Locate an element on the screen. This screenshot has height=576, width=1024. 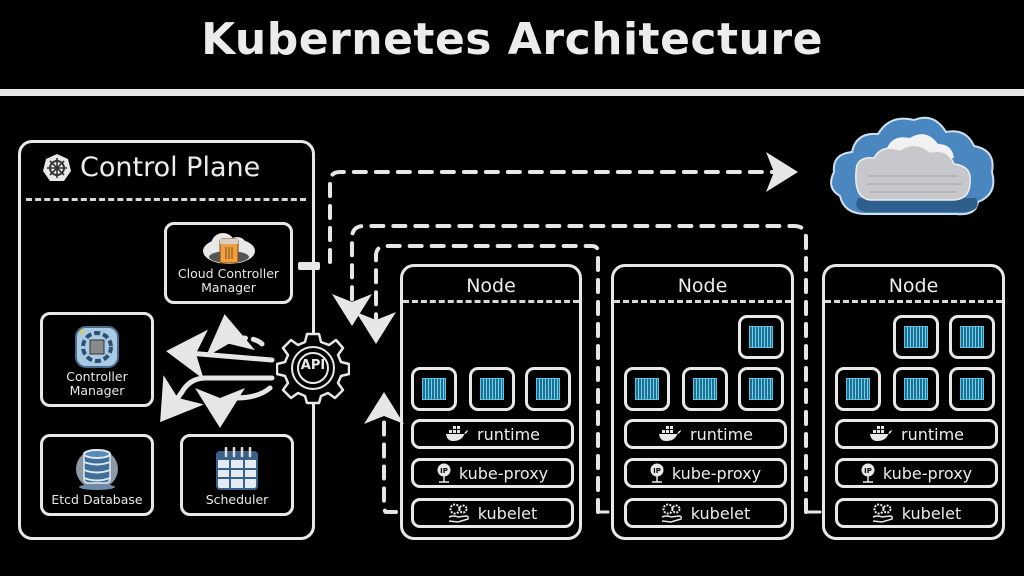
controller-manager: Controller Manager is located at coordinates (97, 359).